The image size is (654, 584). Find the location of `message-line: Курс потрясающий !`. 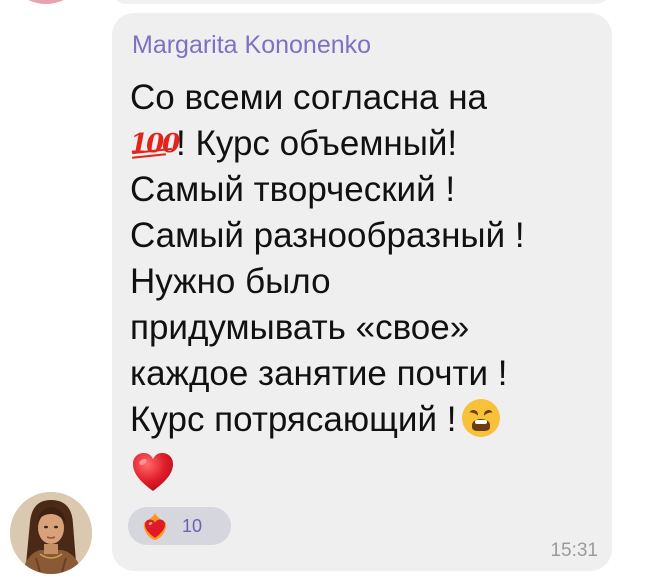

message-line: Курс потрясающий ! is located at coordinates (365, 420).